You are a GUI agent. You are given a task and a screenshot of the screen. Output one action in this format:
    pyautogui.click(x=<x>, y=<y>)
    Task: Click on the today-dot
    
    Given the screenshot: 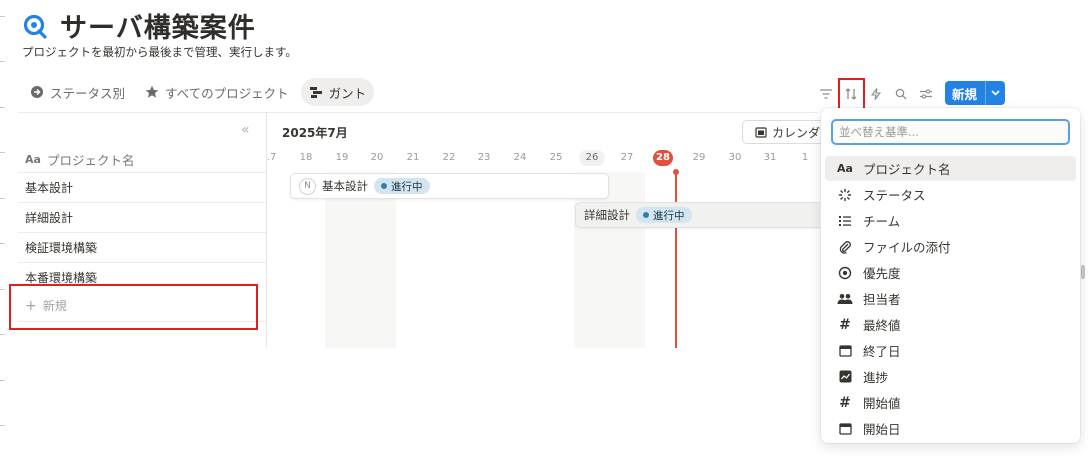 What is the action you would take?
    pyautogui.click(x=676, y=172)
    